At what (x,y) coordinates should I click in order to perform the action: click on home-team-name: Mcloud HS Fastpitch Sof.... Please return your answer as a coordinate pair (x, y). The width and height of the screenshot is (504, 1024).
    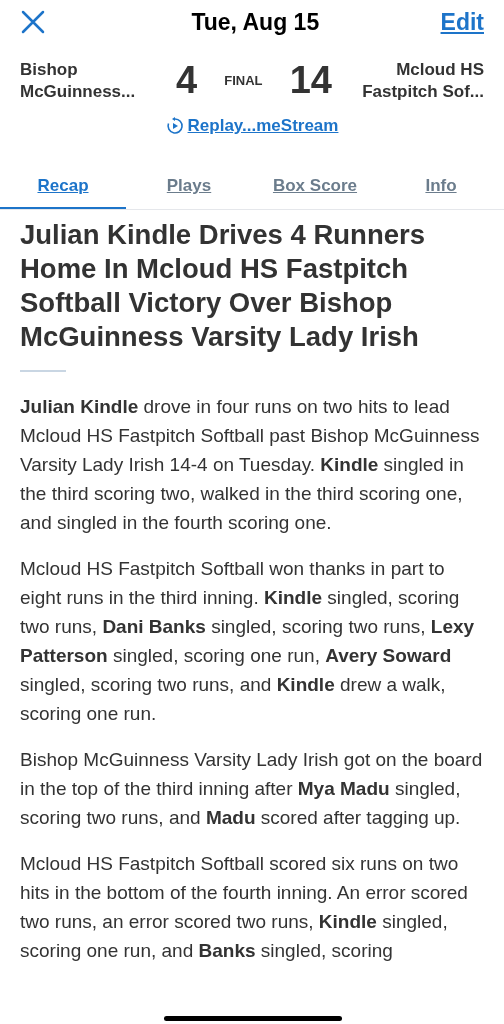
    Looking at the image, I should click on (422, 80).